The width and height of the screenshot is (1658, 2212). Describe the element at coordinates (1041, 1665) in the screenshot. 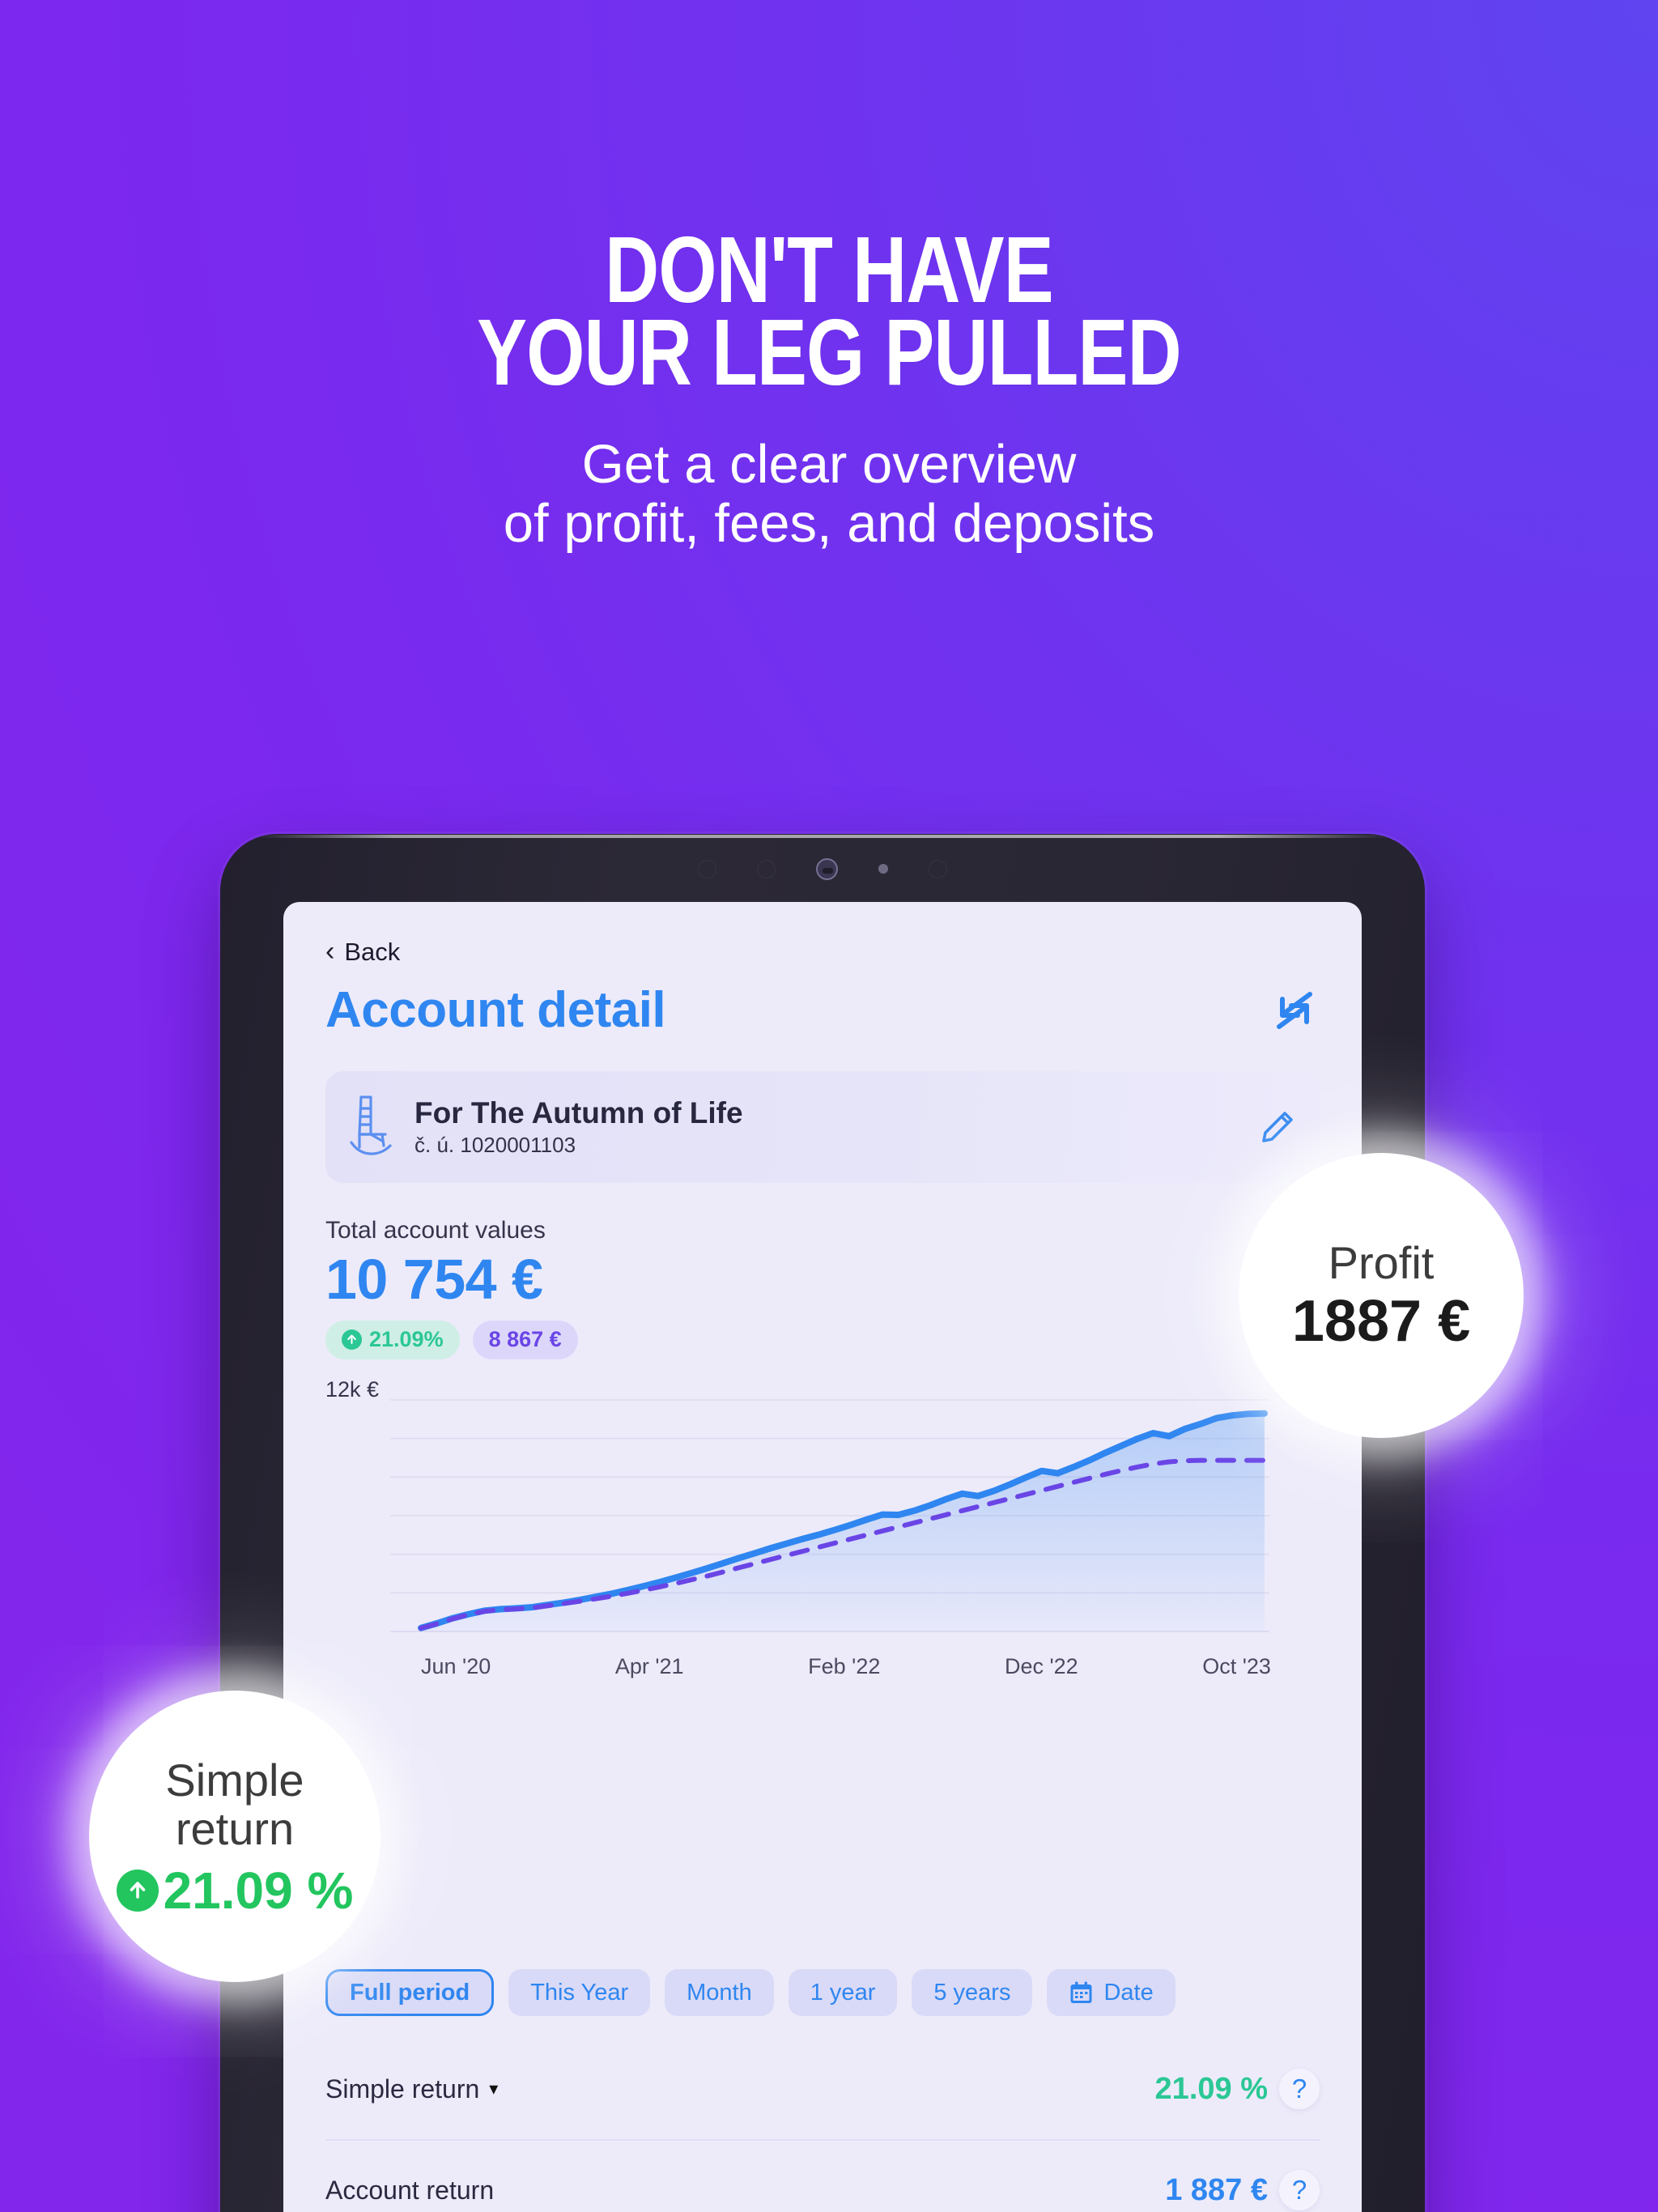

I see `chart-x-tick: Dec '22` at that location.